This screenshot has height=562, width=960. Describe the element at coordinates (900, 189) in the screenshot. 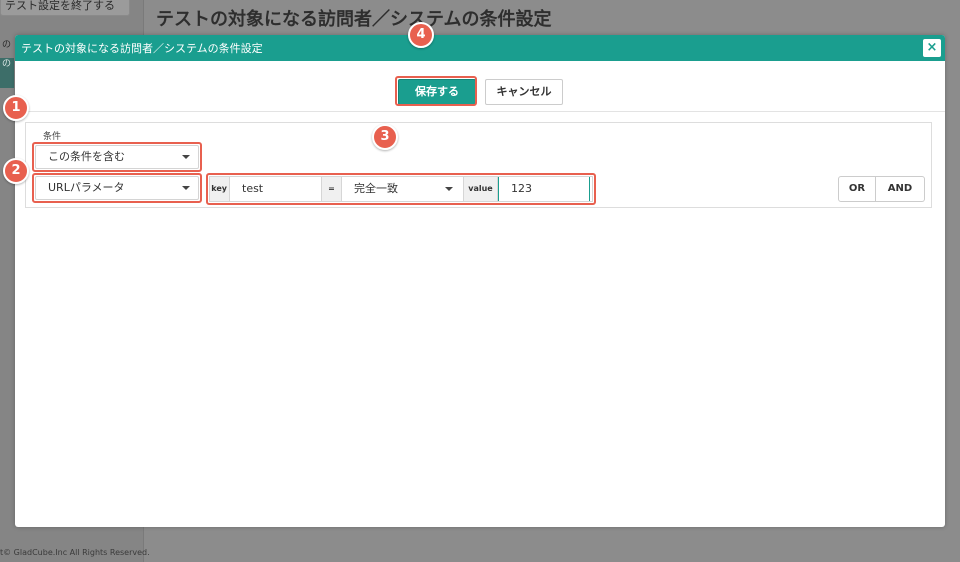

I see `and-button: AND` at that location.